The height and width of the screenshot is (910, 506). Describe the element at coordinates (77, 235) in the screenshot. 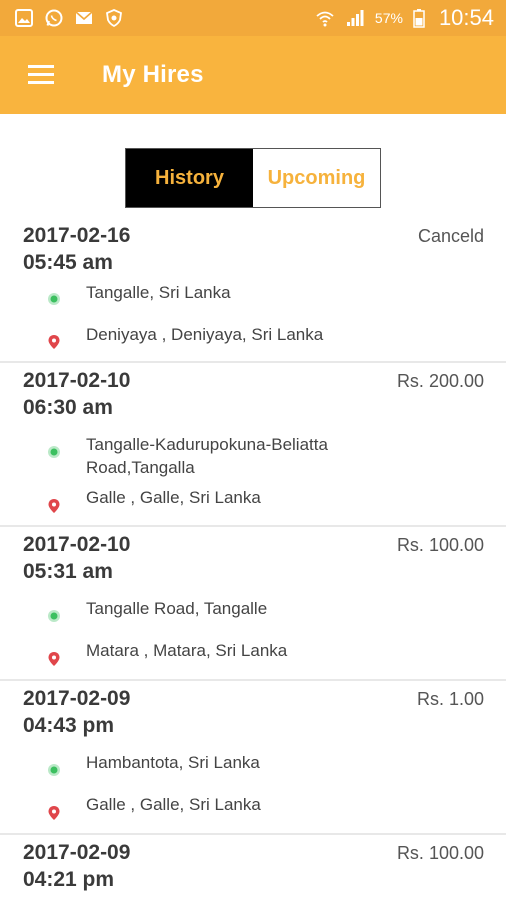

I see `hire-date: 2017-02-16` at that location.